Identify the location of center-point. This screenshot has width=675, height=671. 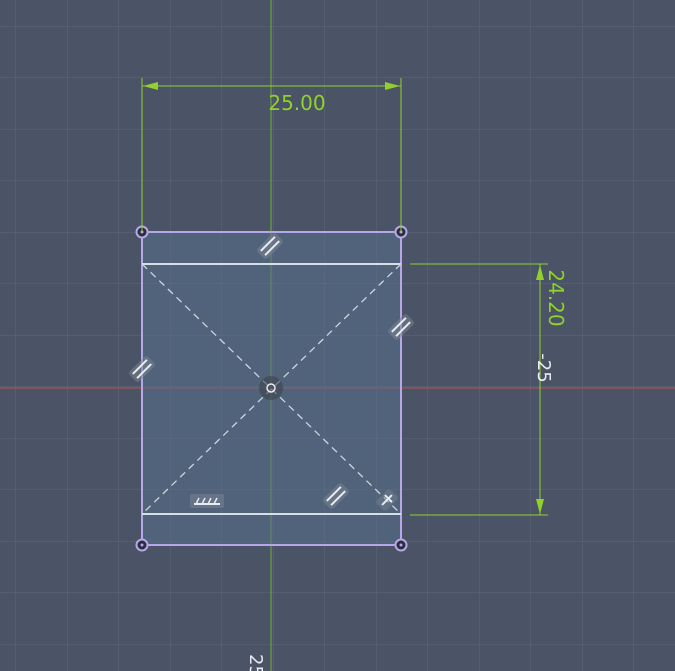
(271, 388).